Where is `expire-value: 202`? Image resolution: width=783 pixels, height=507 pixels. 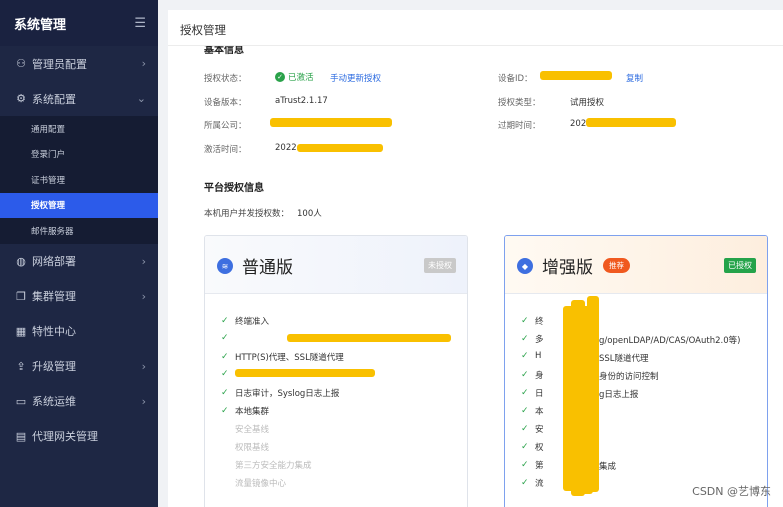 expire-value: 202 is located at coordinates (578, 124).